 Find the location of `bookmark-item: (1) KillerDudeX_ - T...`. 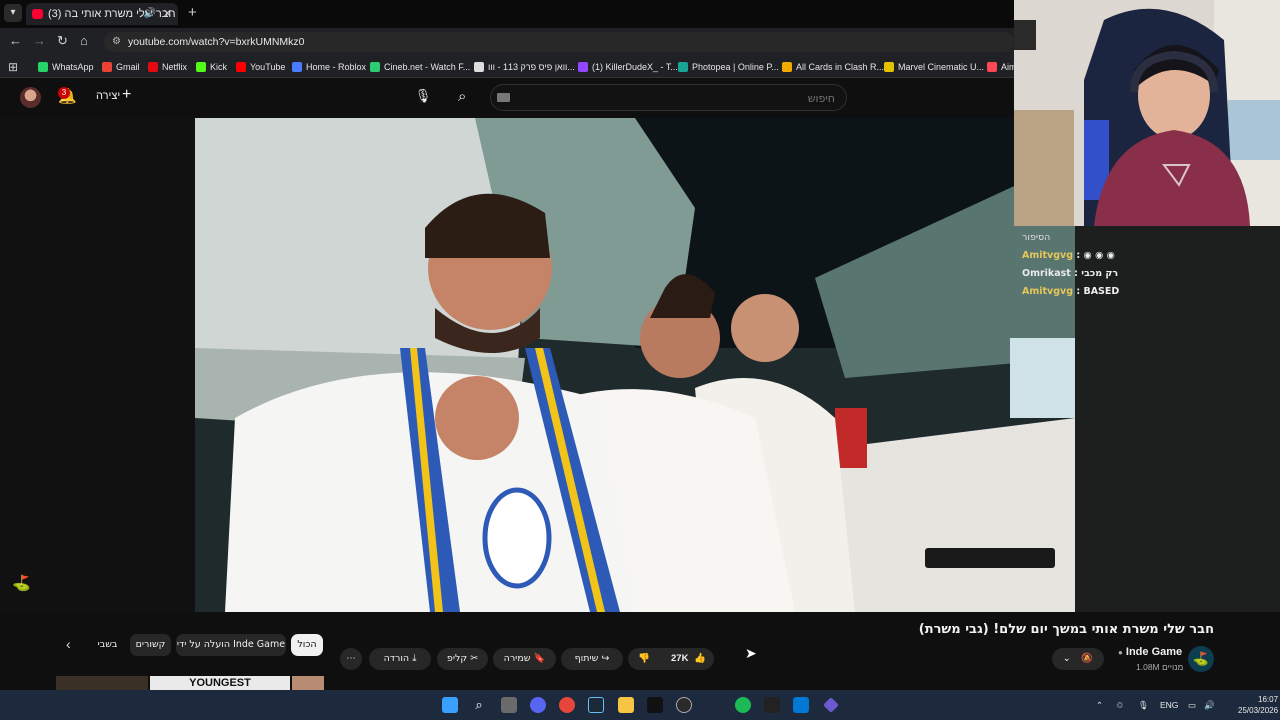

bookmark-item: (1) KillerDudeX_ - T... is located at coordinates (628, 67).